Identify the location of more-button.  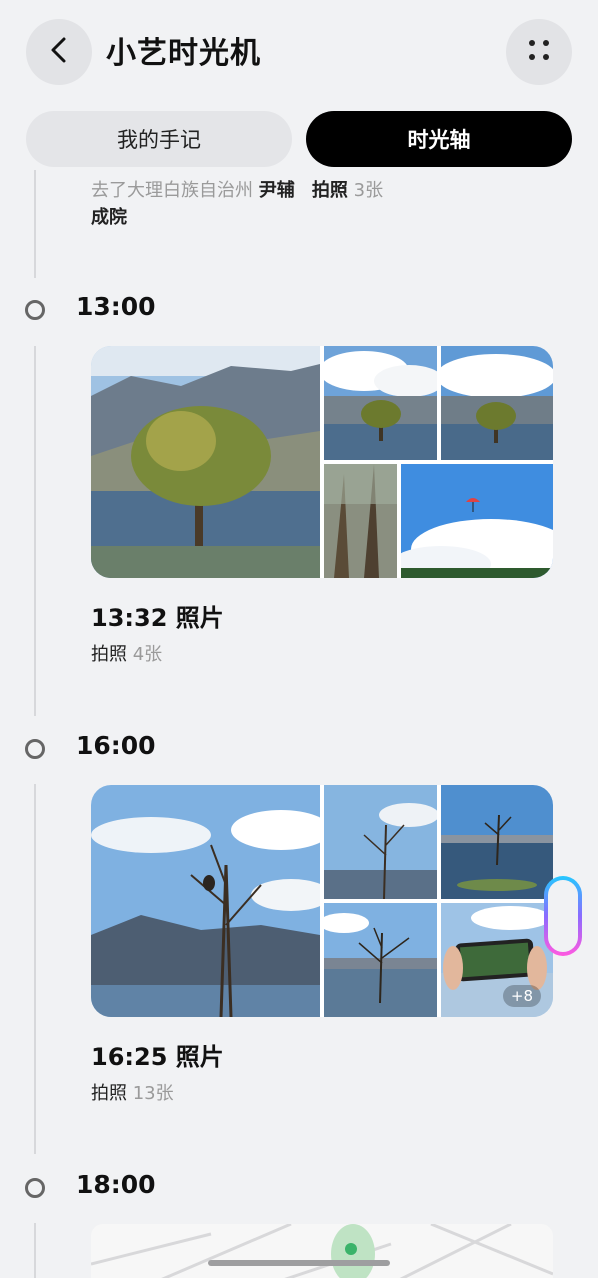
(539, 52).